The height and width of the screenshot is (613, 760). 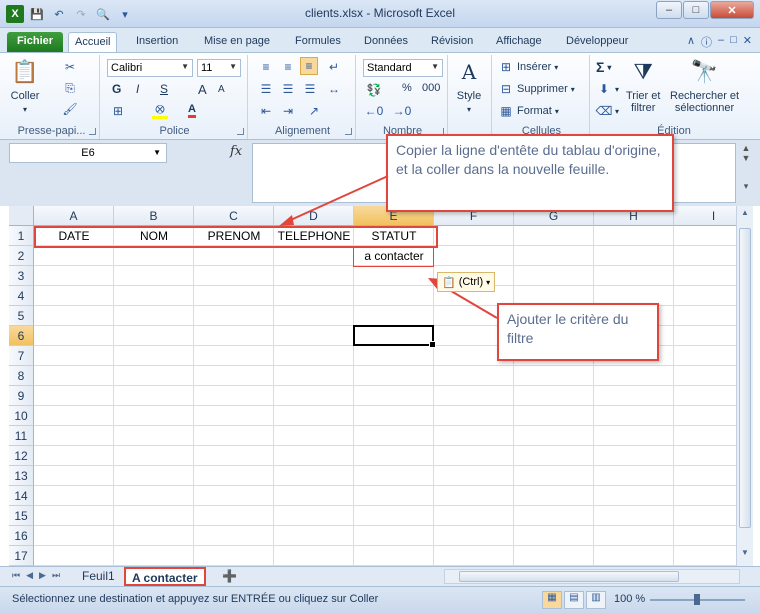 I want to click on row-header-2: 2, so click(x=21, y=256).